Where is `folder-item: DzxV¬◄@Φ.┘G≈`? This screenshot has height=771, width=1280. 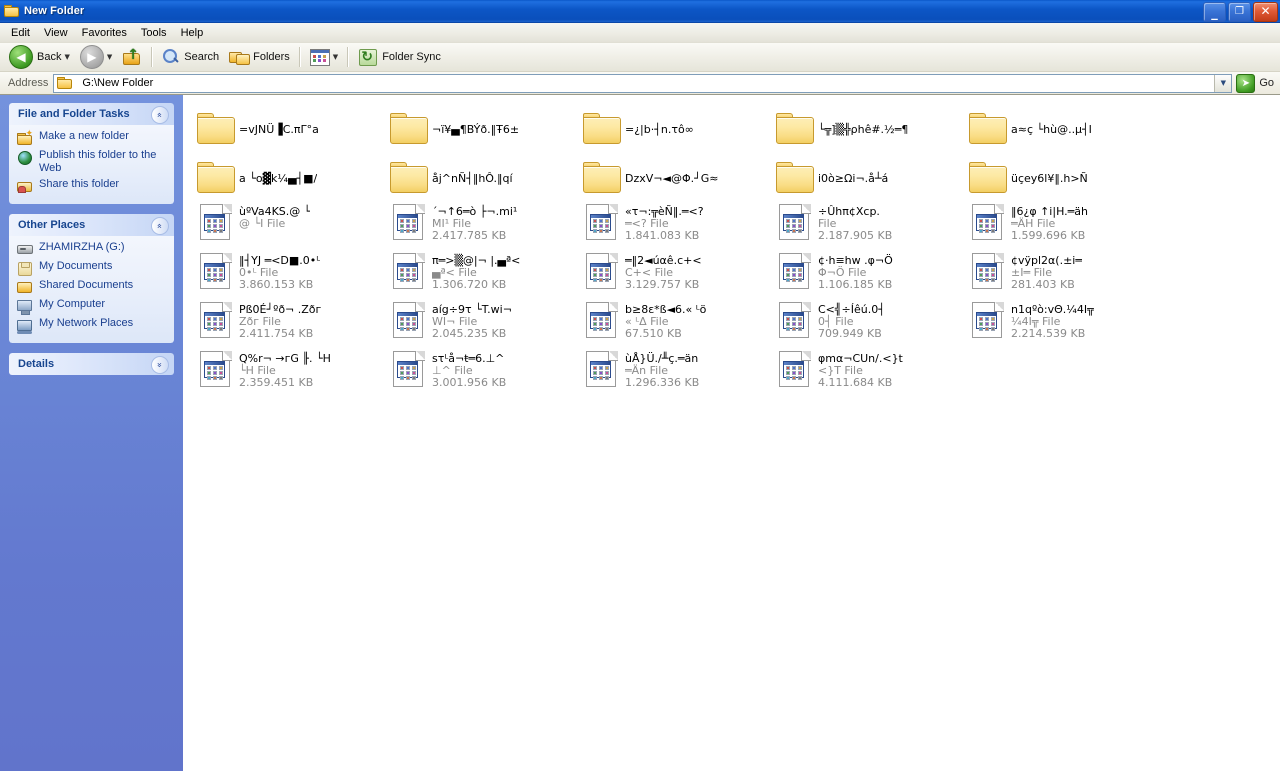 folder-item: DzxV¬◄@Φ.┘G≈ is located at coordinates (673, 176).